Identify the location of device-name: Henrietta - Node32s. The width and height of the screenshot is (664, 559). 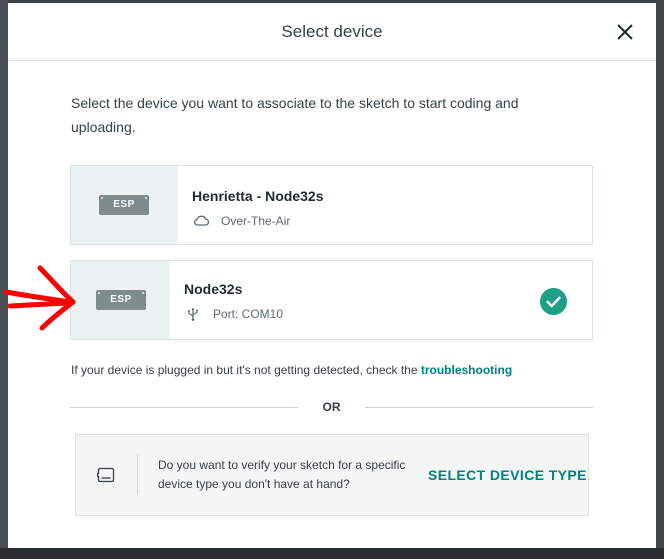
(258, 196).